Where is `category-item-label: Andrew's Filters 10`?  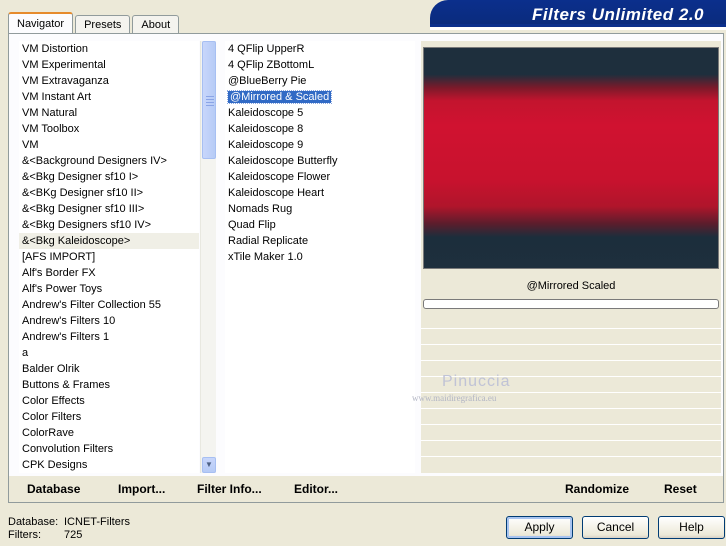
category-item-label: Andrew's Filters 10 is located at coordinates (69, 321).